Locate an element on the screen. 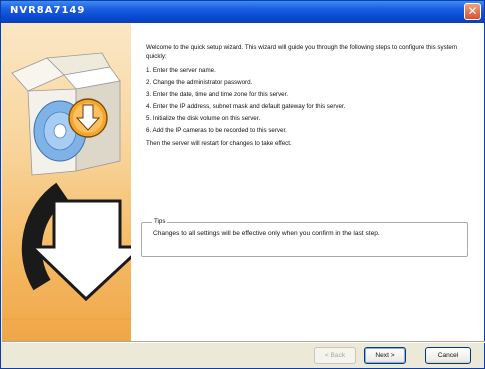 This screenshot has height=369, width=485. button-separator is located at coordinates (243, 342).